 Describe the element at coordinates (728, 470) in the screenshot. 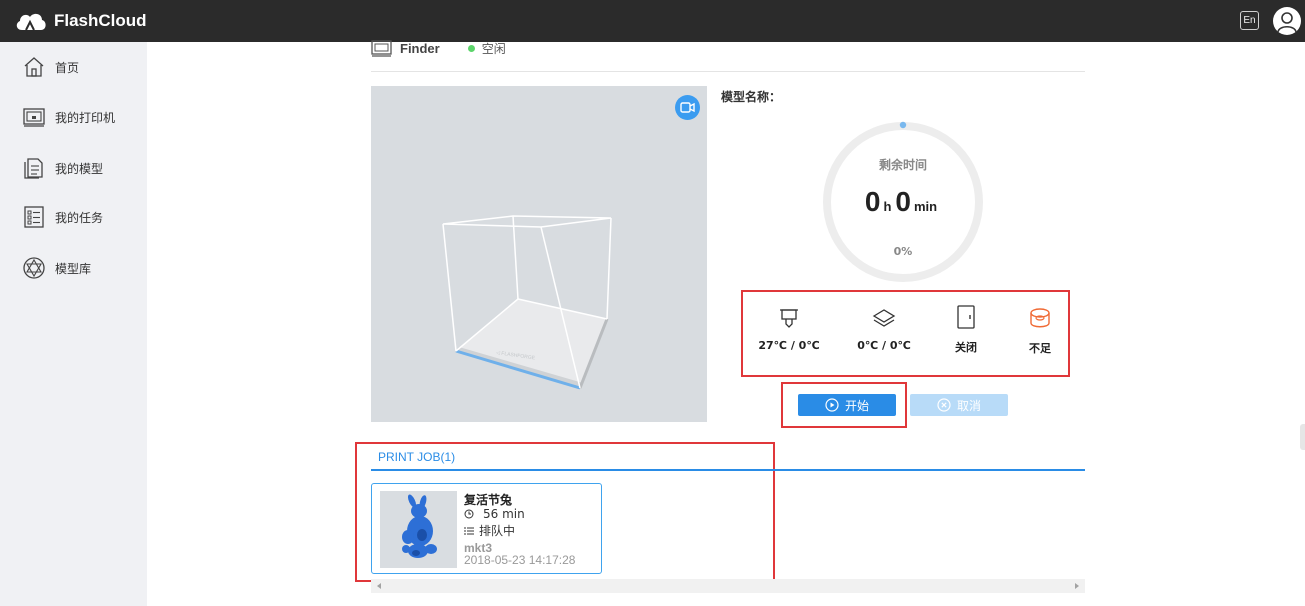

I see `tab-underline` at that location.